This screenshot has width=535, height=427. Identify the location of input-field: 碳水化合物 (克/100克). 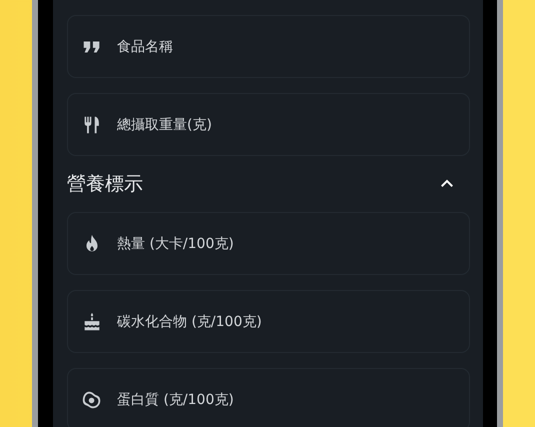
(293, 322).